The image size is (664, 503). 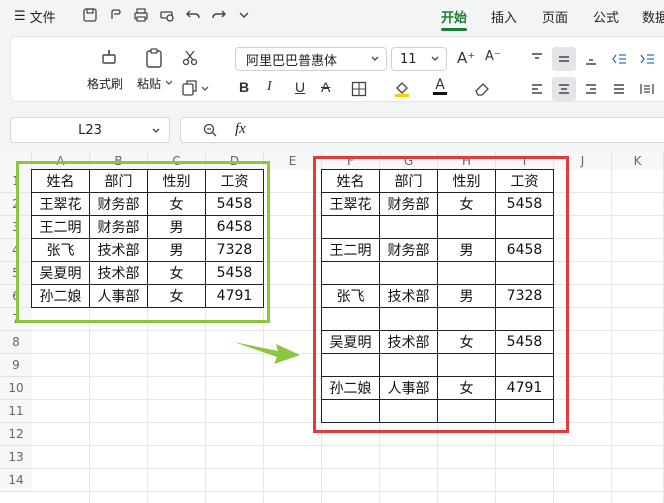 What do you see at coordinates (440, 86) in the screenshot?
I see `font-color-icon: A` at bounding box center [440, 86].